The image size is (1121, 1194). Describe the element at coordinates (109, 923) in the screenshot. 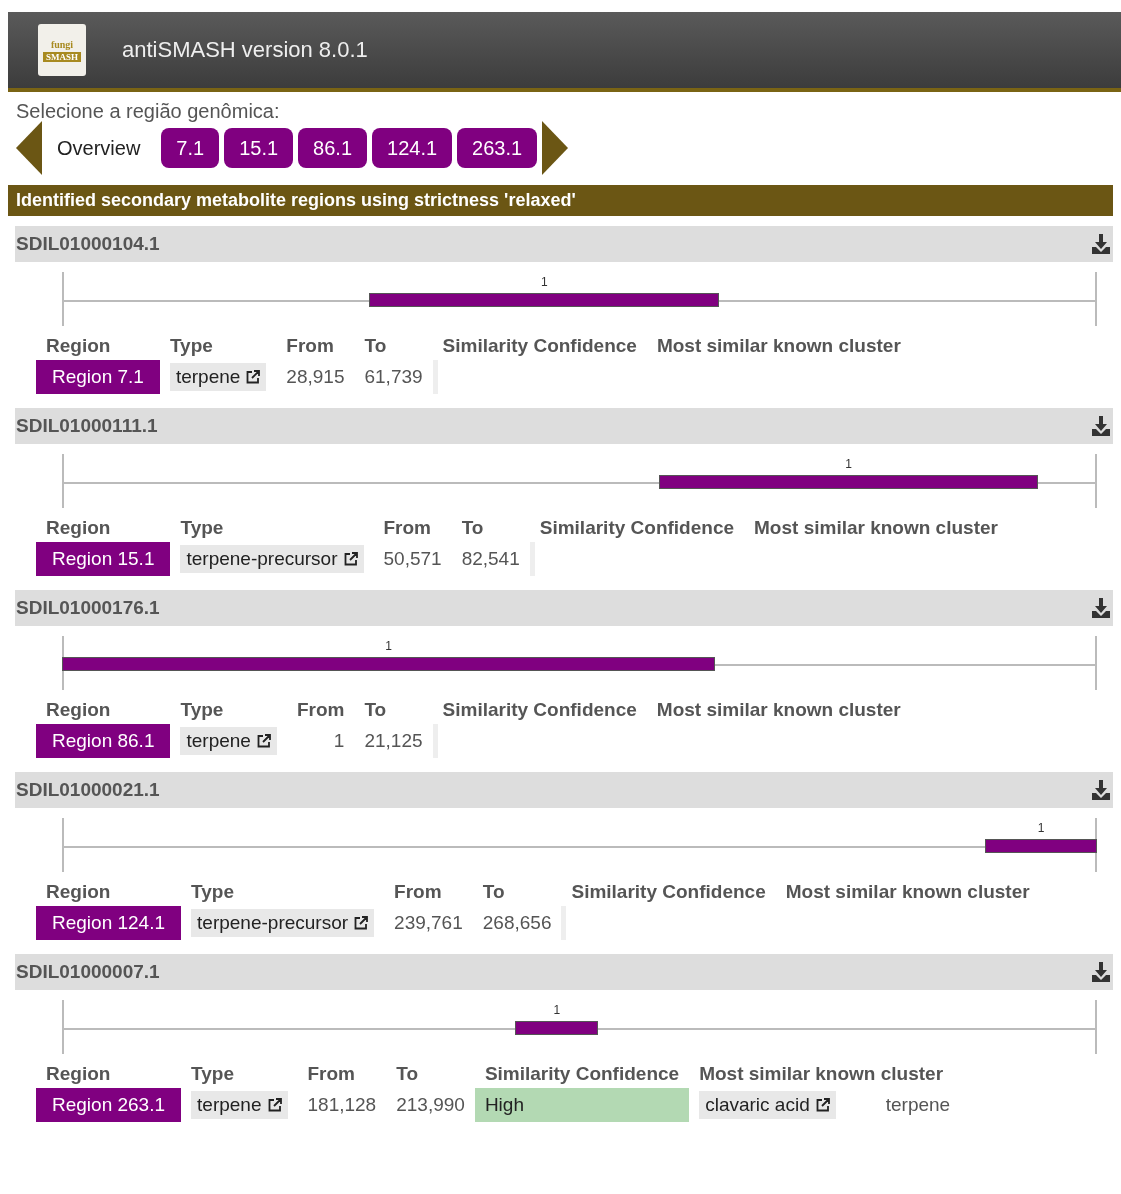

I see `region-link: Region 124.1` at that location.